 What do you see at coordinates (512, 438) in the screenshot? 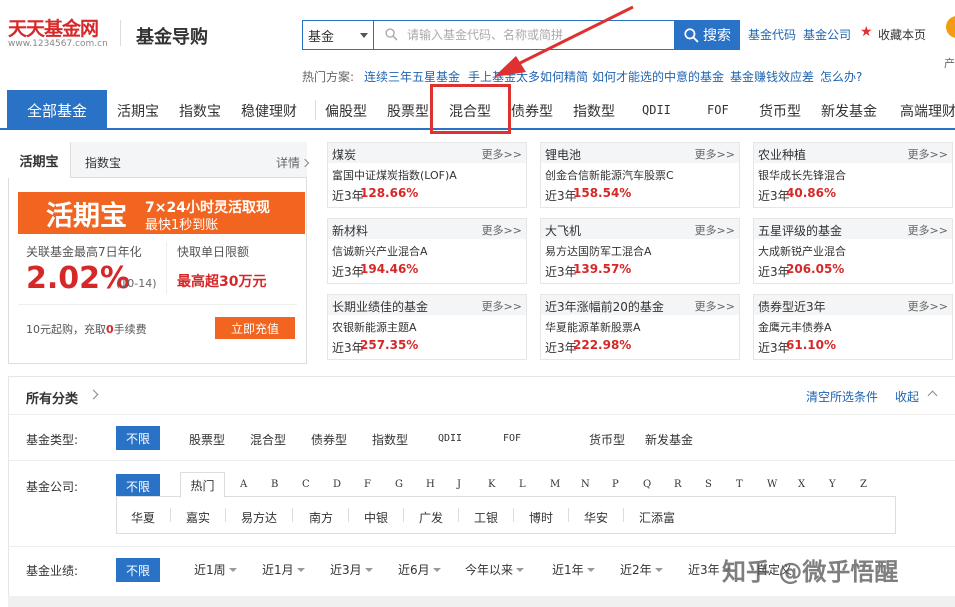
I see `type-option-fof: FOF` at bounding box center [512, 438].